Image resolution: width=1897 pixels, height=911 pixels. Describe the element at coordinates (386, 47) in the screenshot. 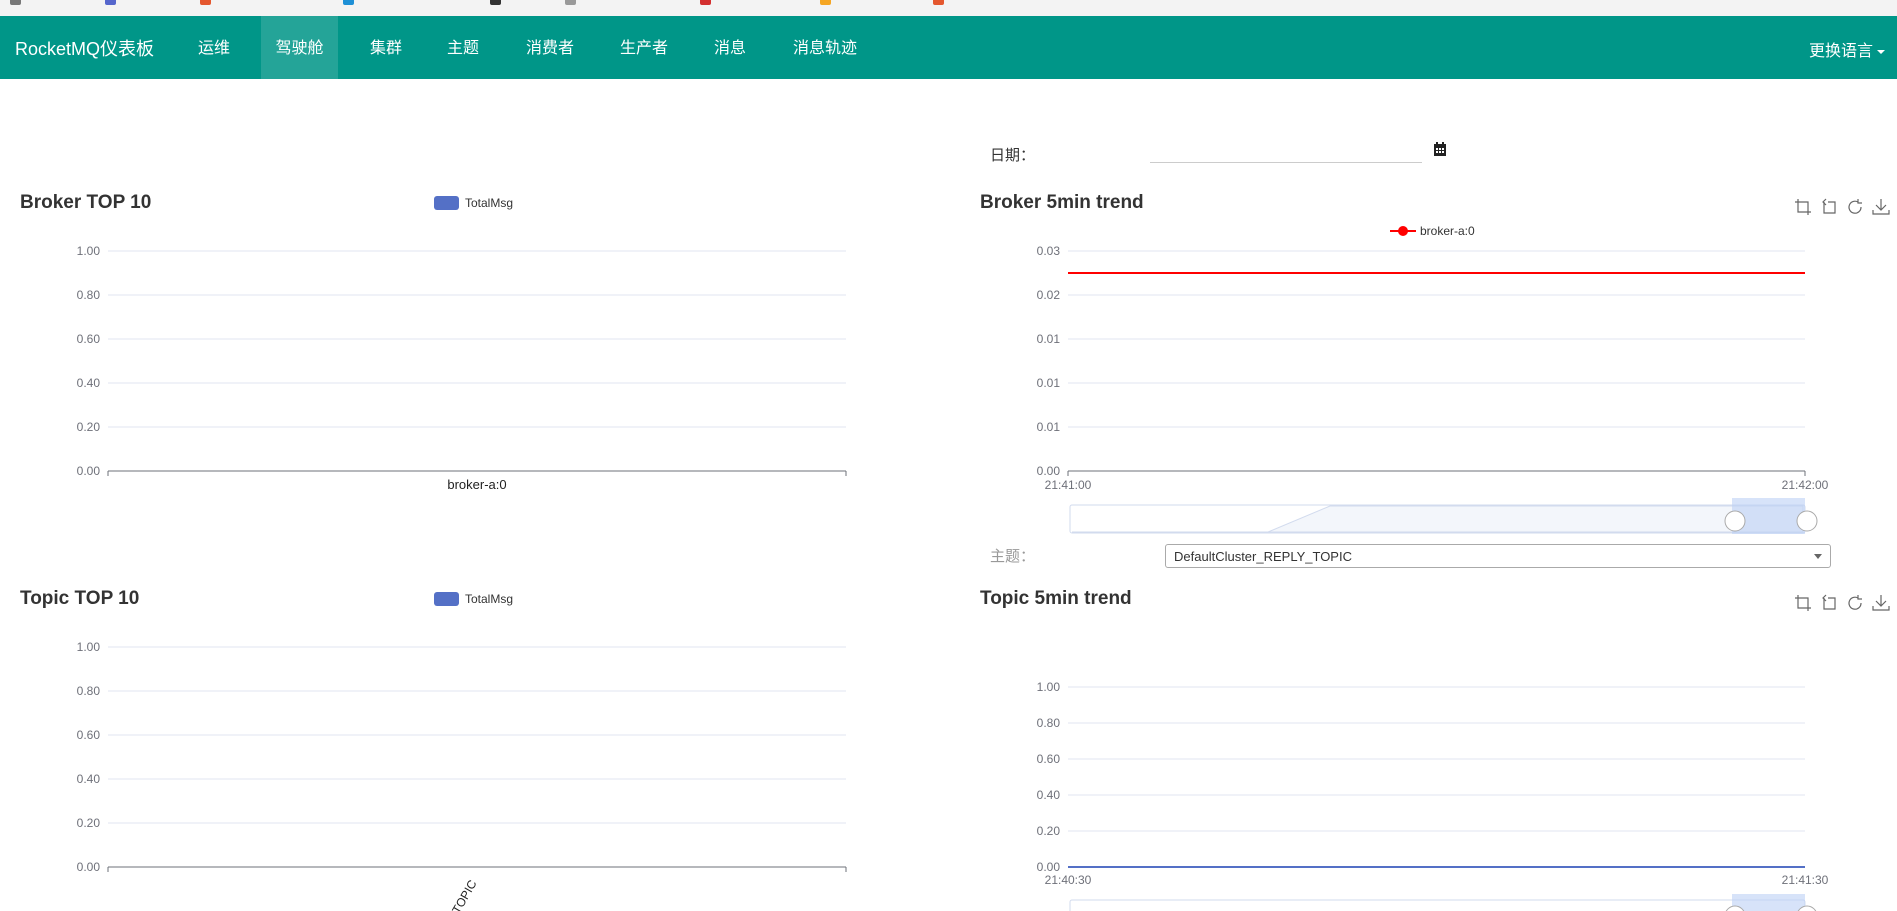

I see `nav-item-cluster: 集群` at that location.